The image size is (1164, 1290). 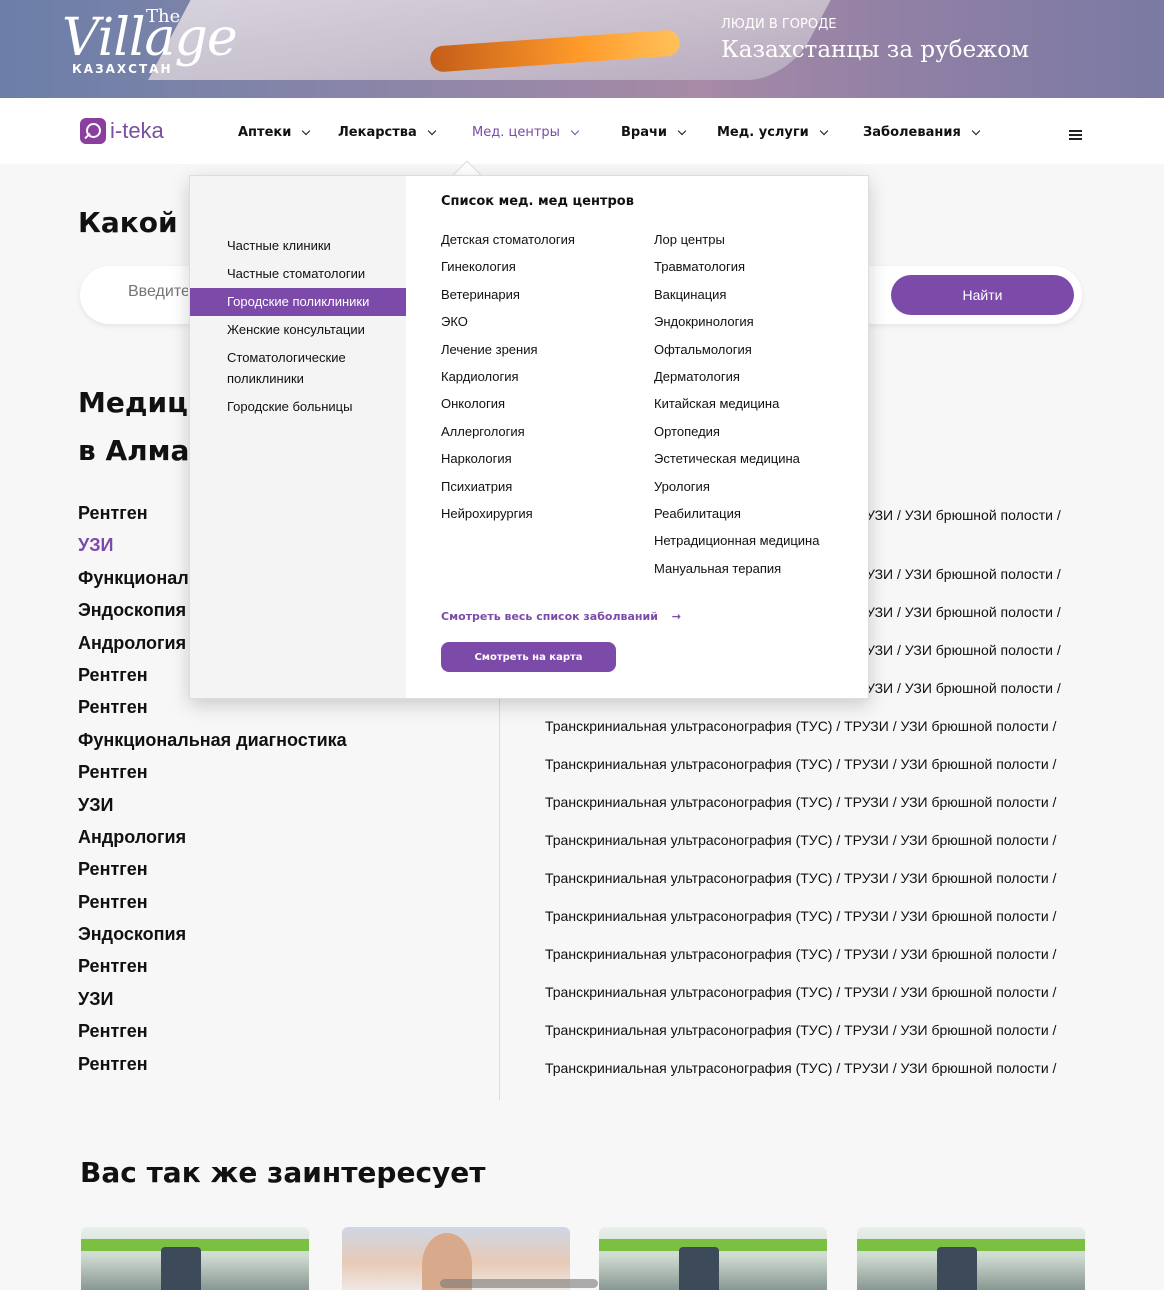 I want to click on dropdown-side-item: Частные клиники, so click(x=298, y=246).